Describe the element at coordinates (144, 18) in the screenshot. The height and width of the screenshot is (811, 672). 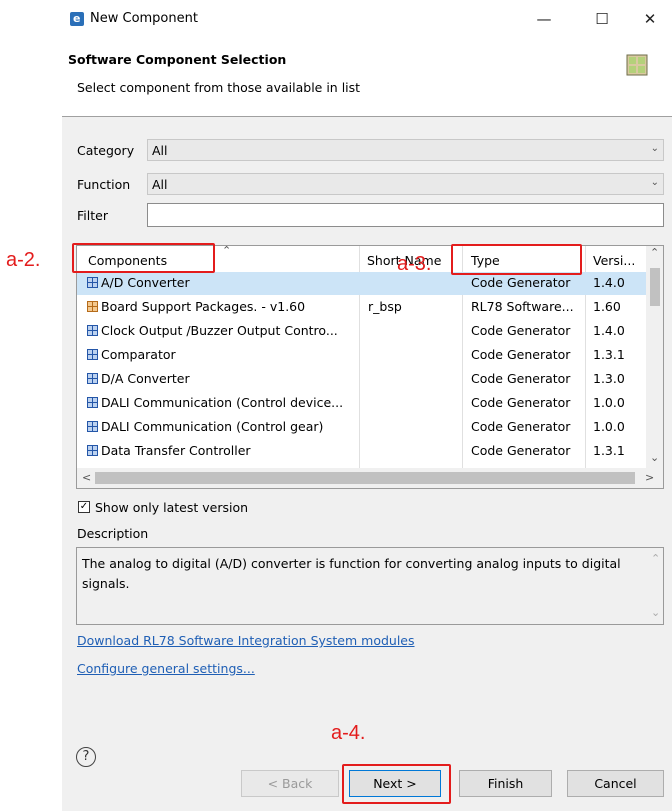
I see `window-title: New Component` at that location.